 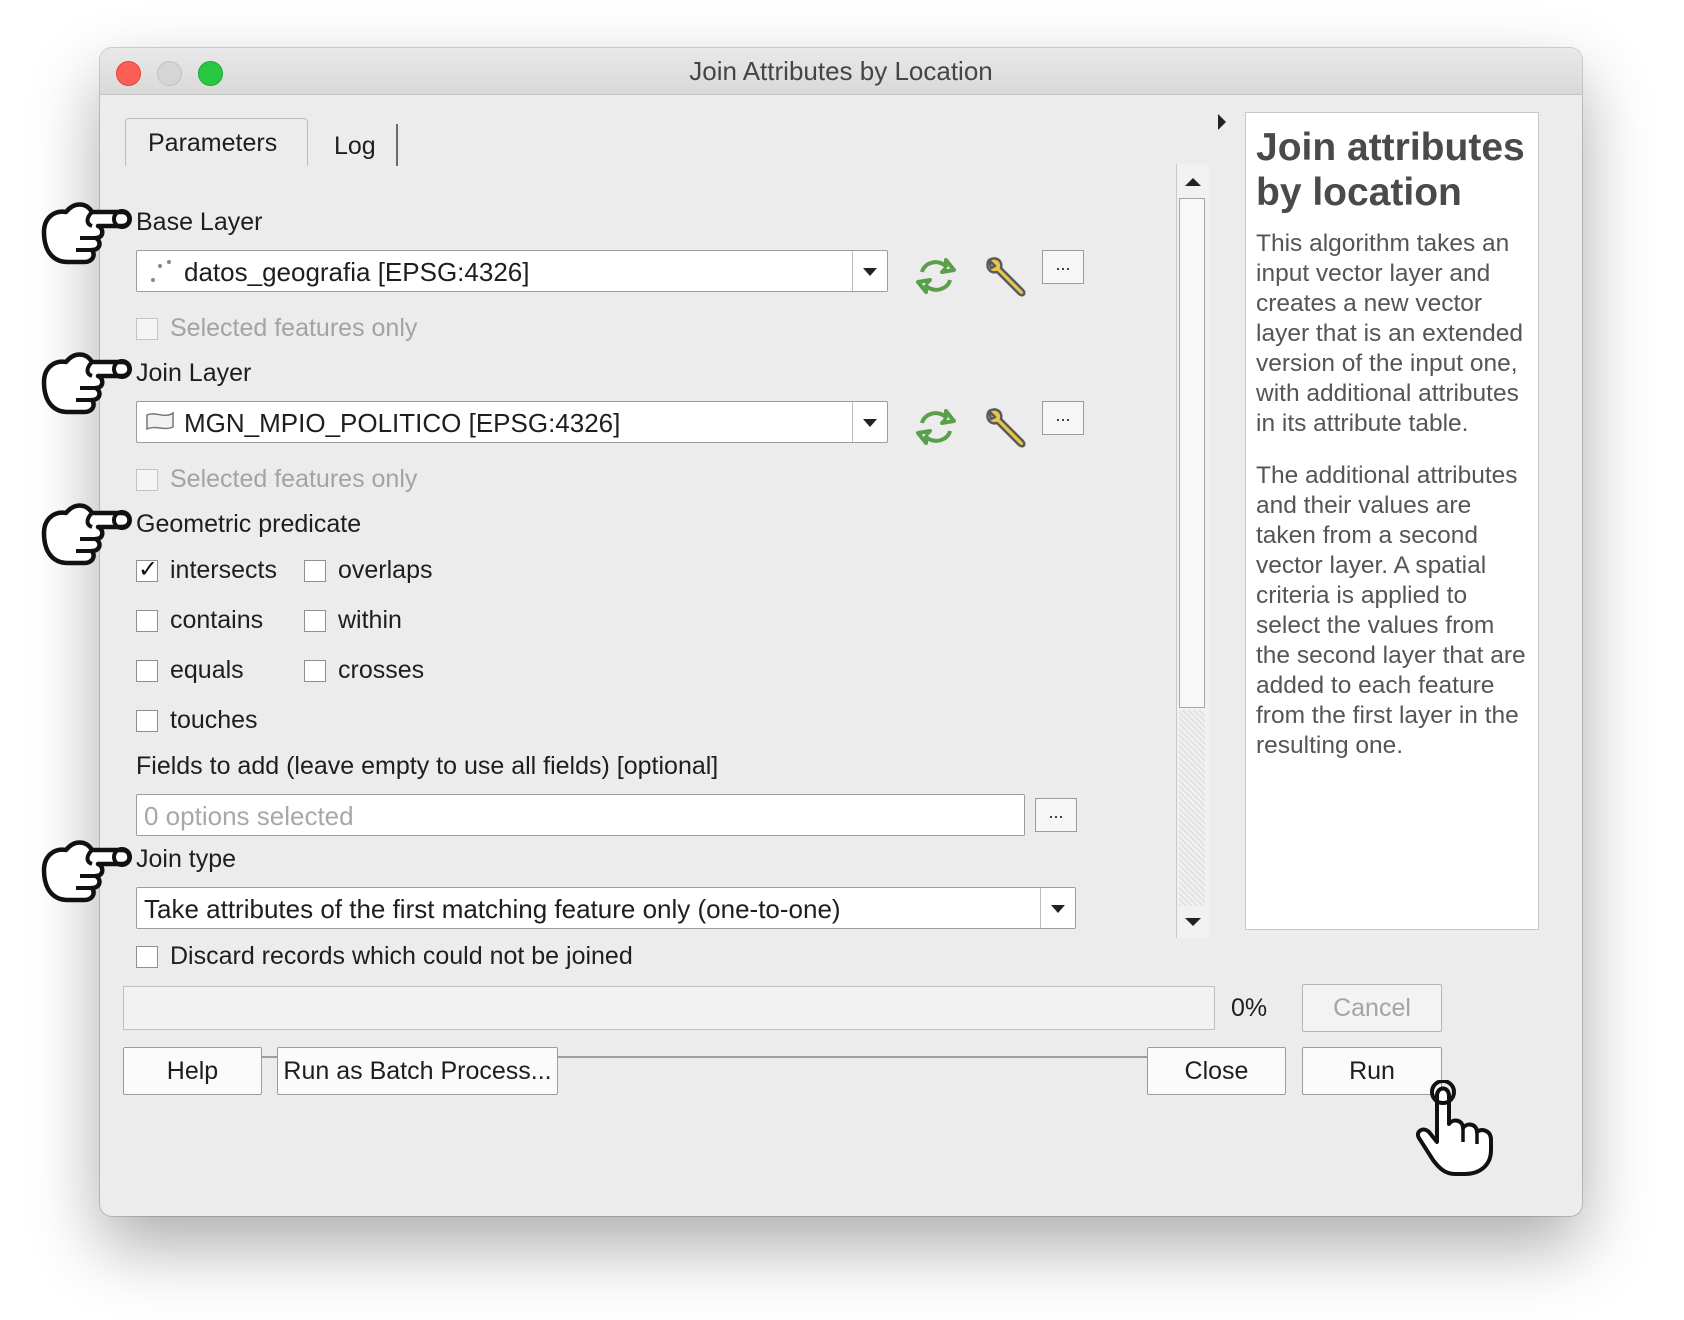 I want to click on join-layer-combobox: MGN_MPIO_POLITICO [EPSG:4326], so click(x=512, y=422).